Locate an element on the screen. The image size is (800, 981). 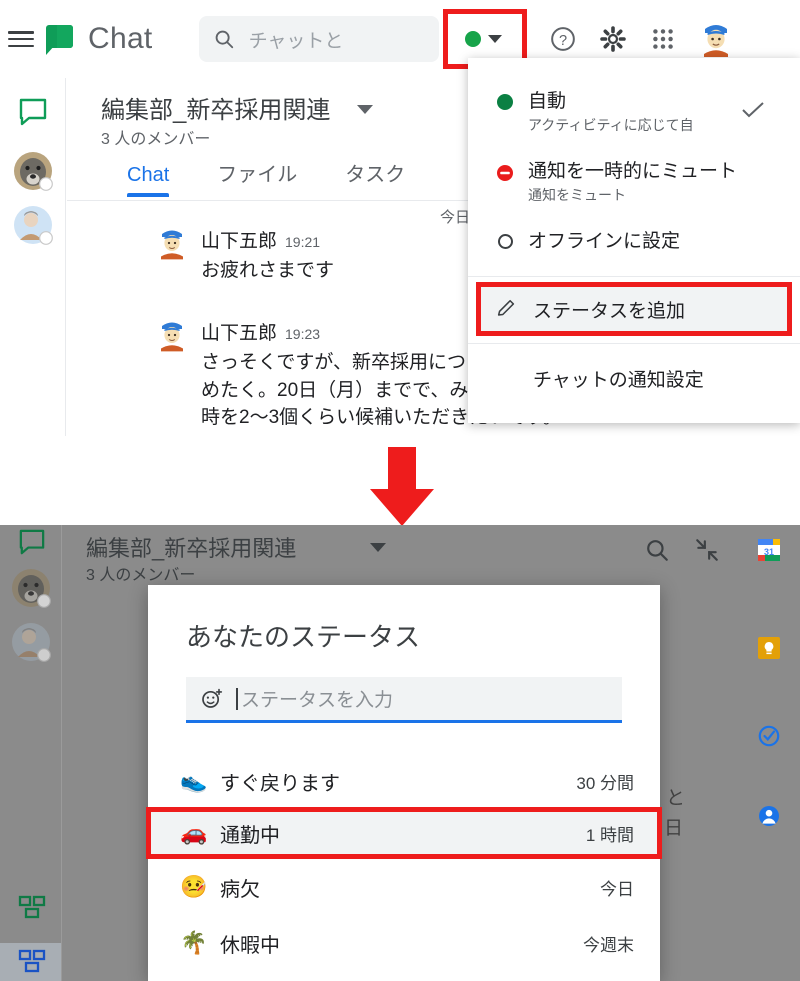
google-tasks-icon is located at coordinates (769, 736).